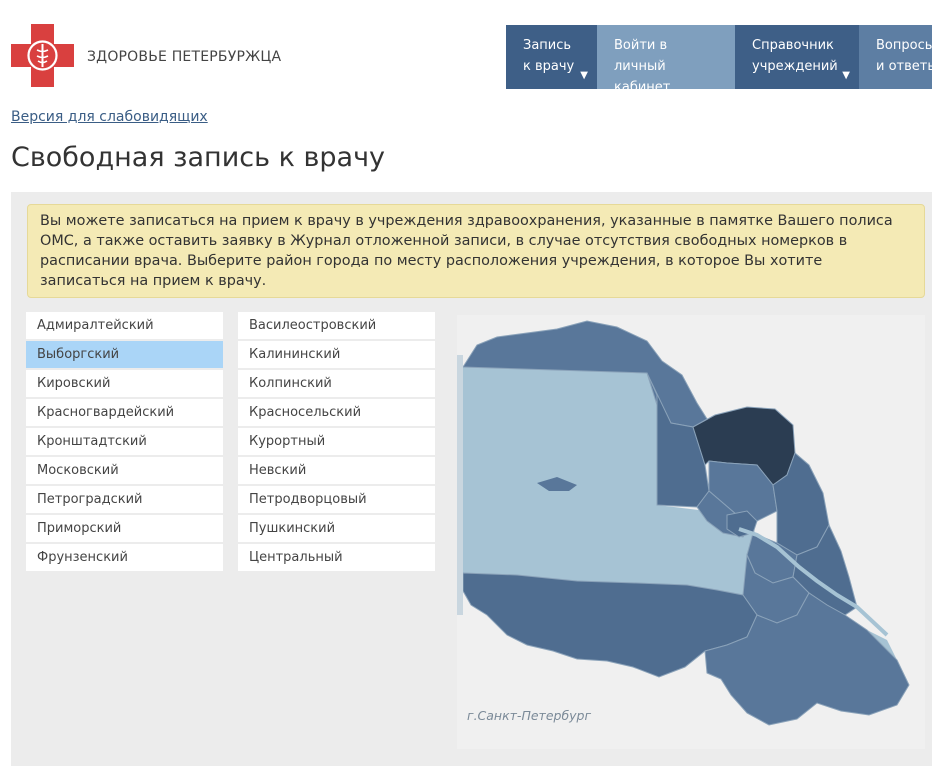 Image resolution: width=932 pixels, height=766 pixels. What do you see at coordinates (124, 354) in the screenshot?
I see `district-item-selected: Выборгский` at bounding box center [124, 354].